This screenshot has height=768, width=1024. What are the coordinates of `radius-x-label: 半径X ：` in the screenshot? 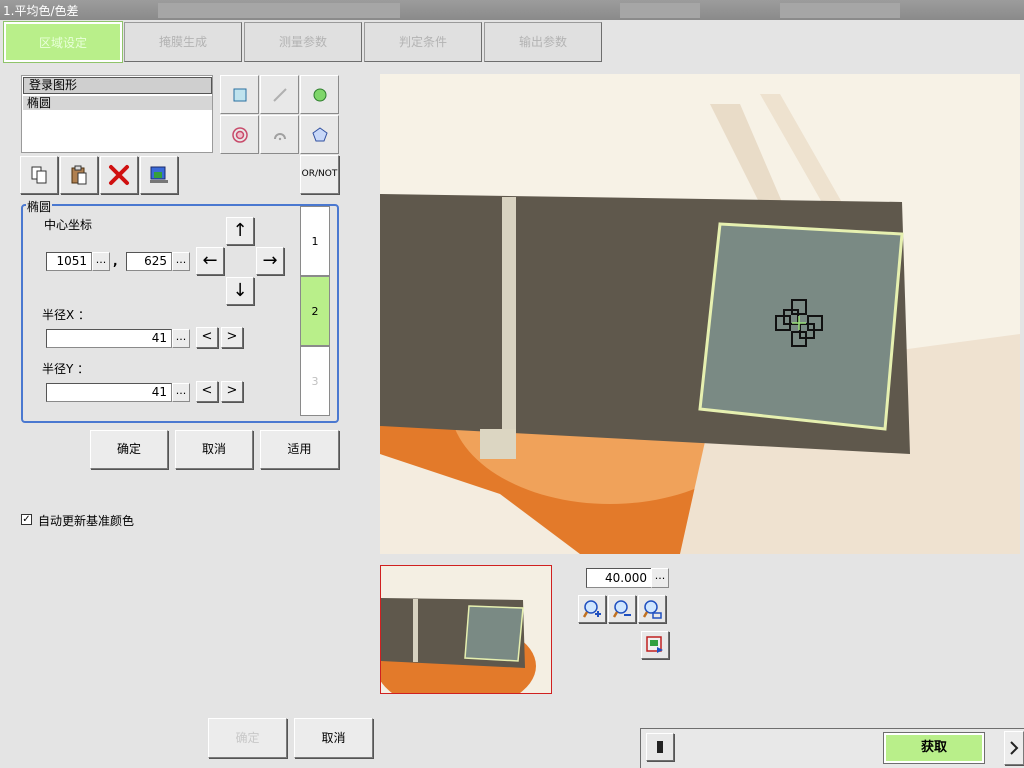 It's located at (66, 315).